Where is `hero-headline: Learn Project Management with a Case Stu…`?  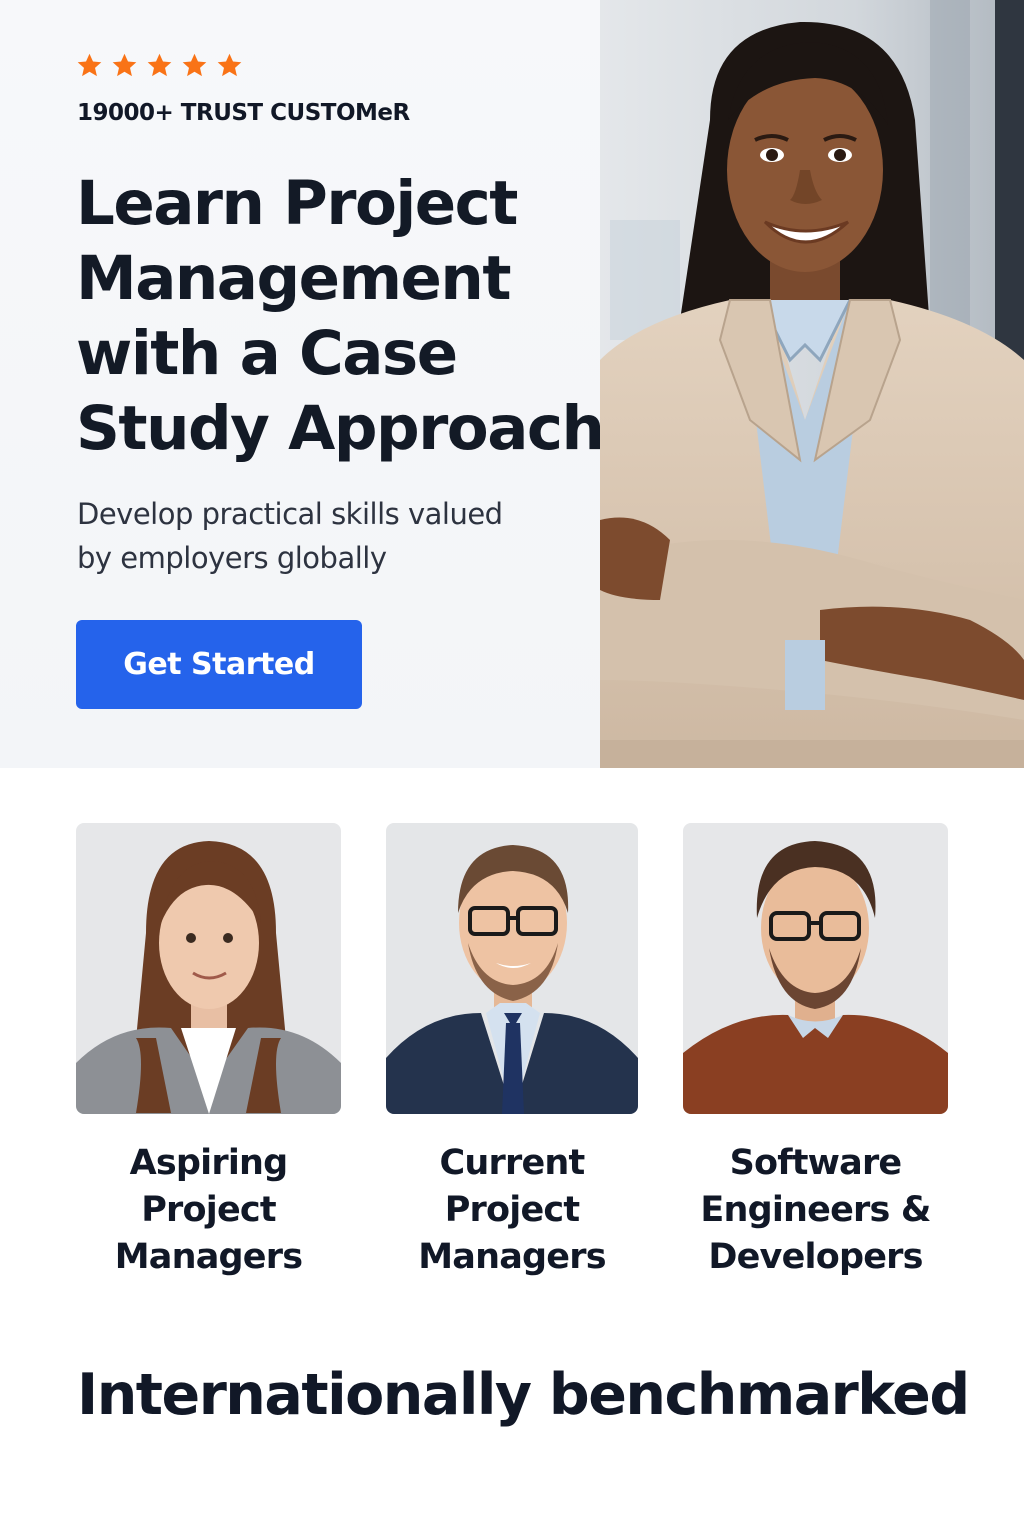 hero-headline: Learn Project Management with a Case Stu… is located at coordinates (346, 316).